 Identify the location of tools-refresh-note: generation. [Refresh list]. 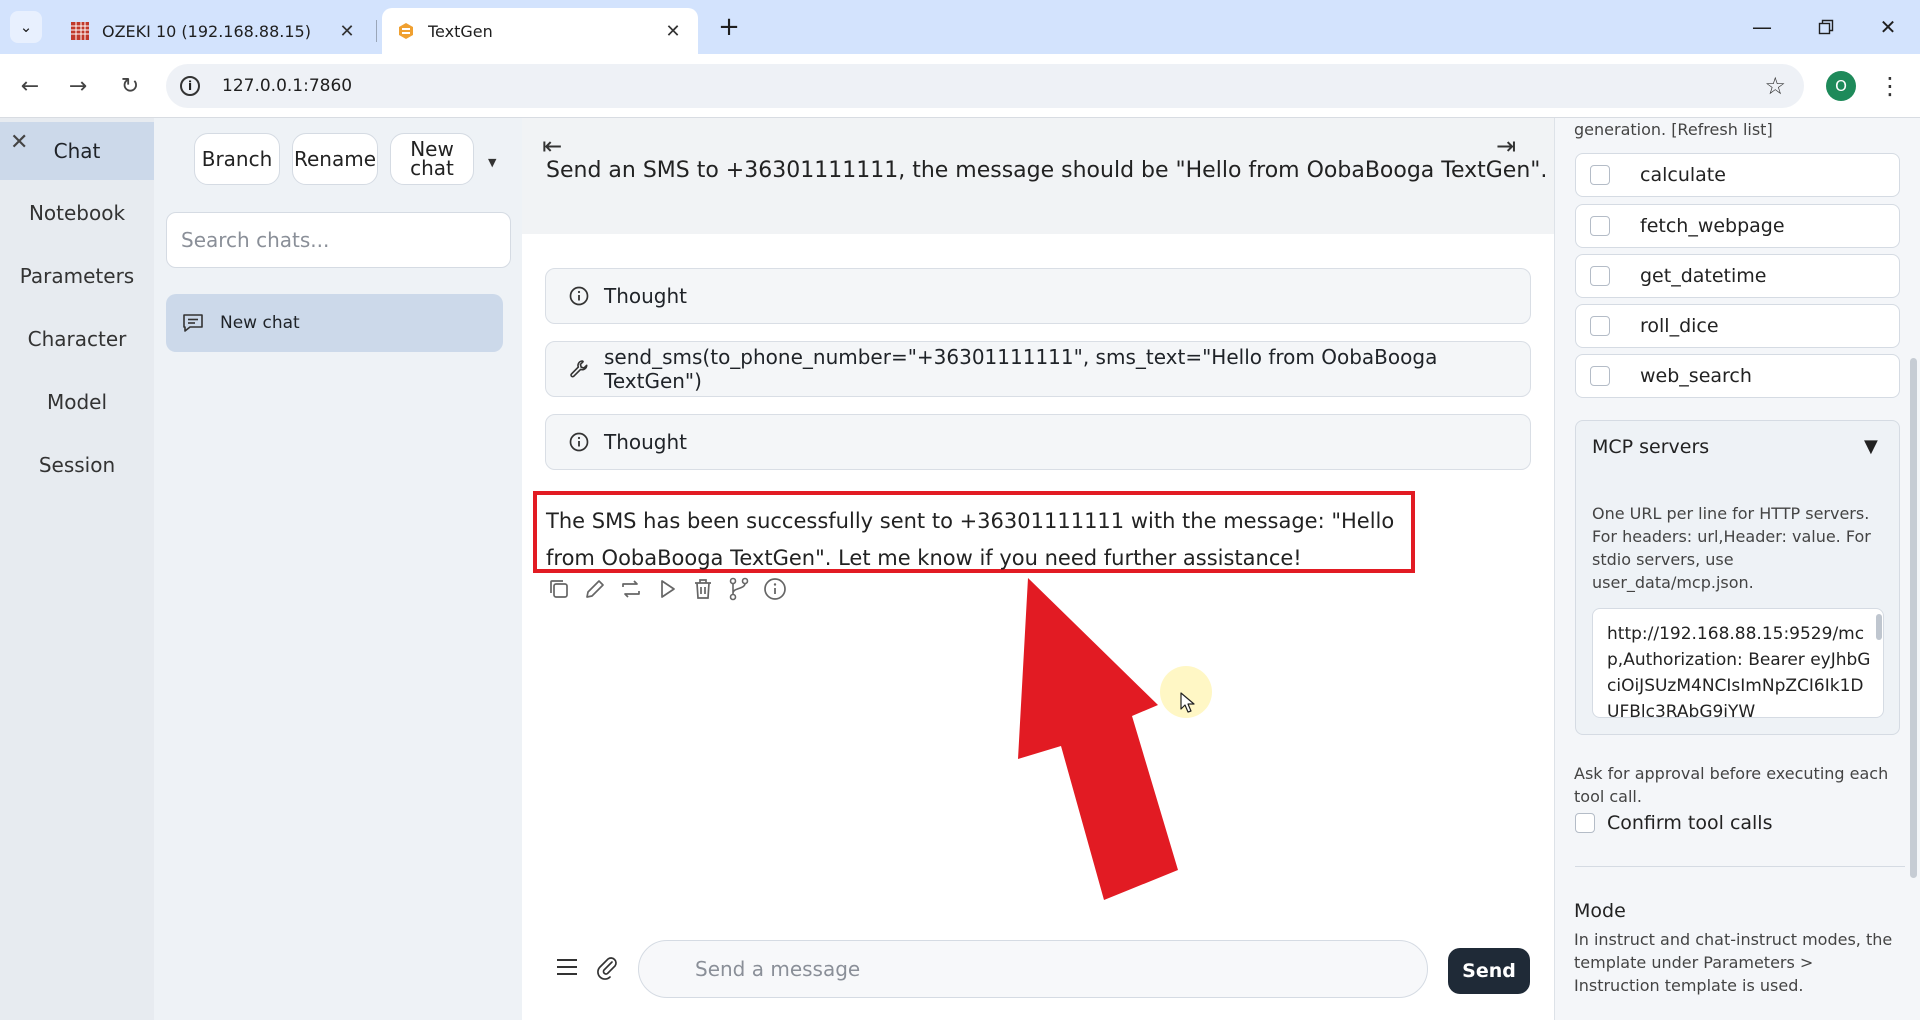
(1739, 129).